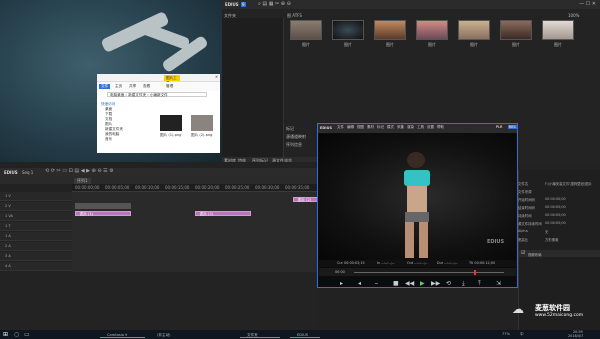 This screenshot has height=339, width=600. Describe the element at coordinates (587, 4) in the screenshot. I see `window-controls-icon: — ☐ ✕` at that location.